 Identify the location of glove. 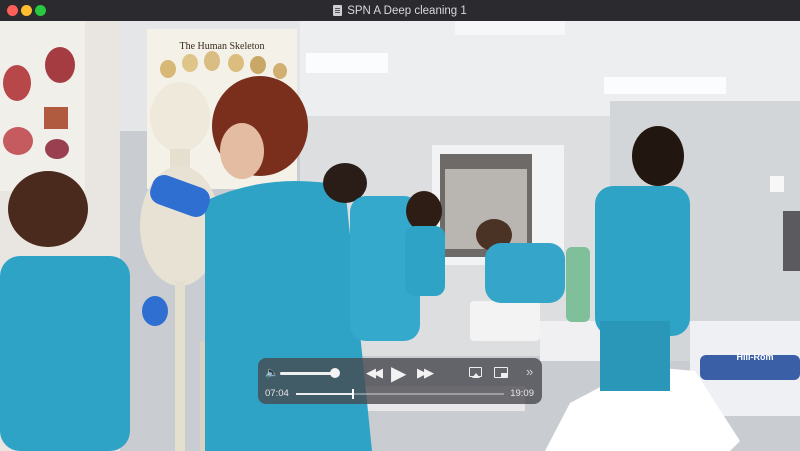
(155, 311).